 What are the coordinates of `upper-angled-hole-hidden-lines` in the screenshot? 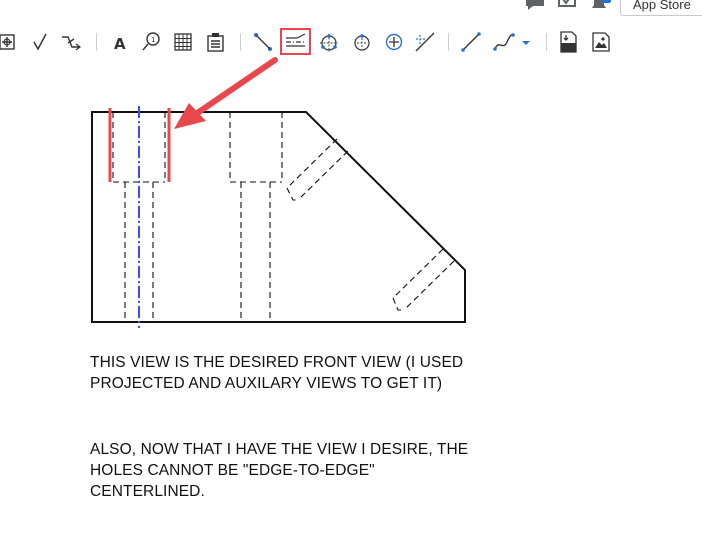 It's located at (317, 169).